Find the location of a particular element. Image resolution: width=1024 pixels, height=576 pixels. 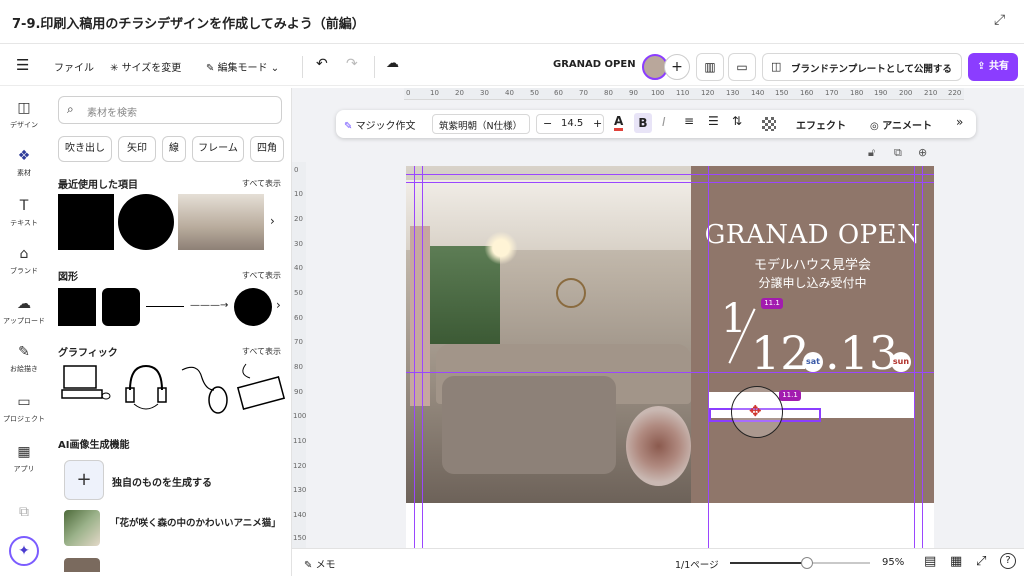

font-size-stepper: − 14.5 + is located at coordinates (570, 124).